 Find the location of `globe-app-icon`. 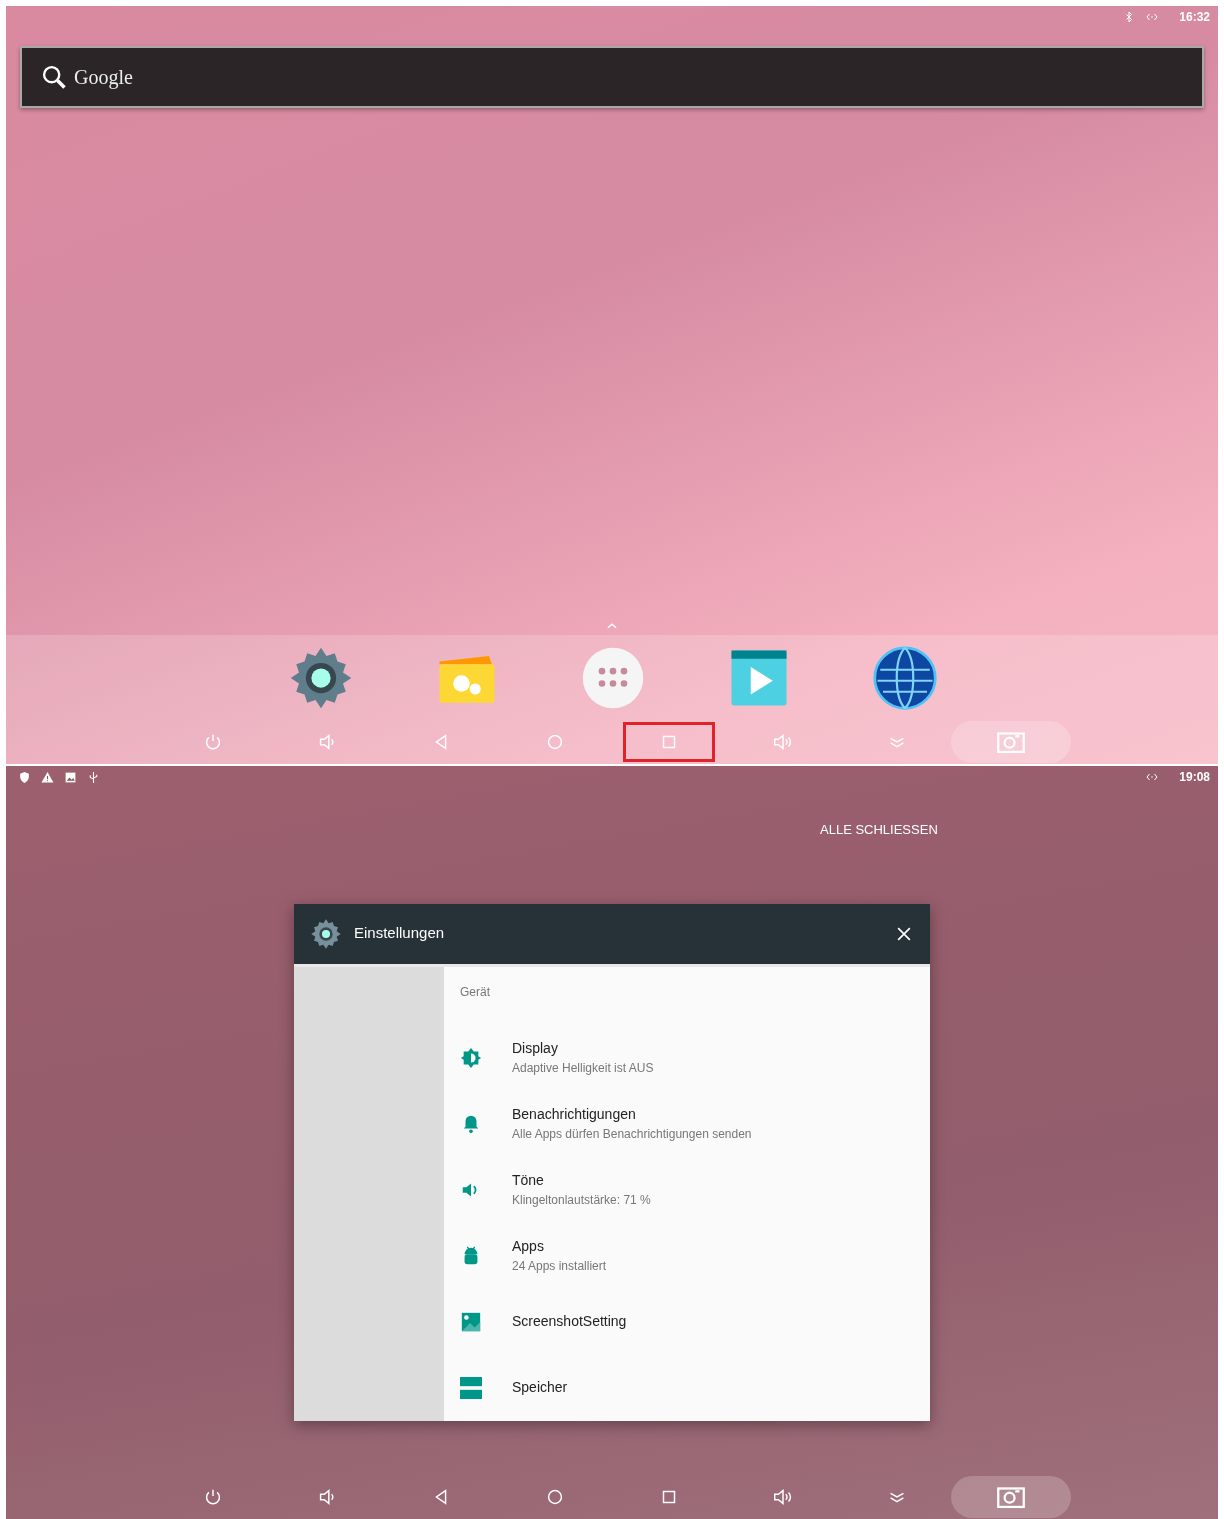

globe-app-icon is located at coordinates (905, 677).